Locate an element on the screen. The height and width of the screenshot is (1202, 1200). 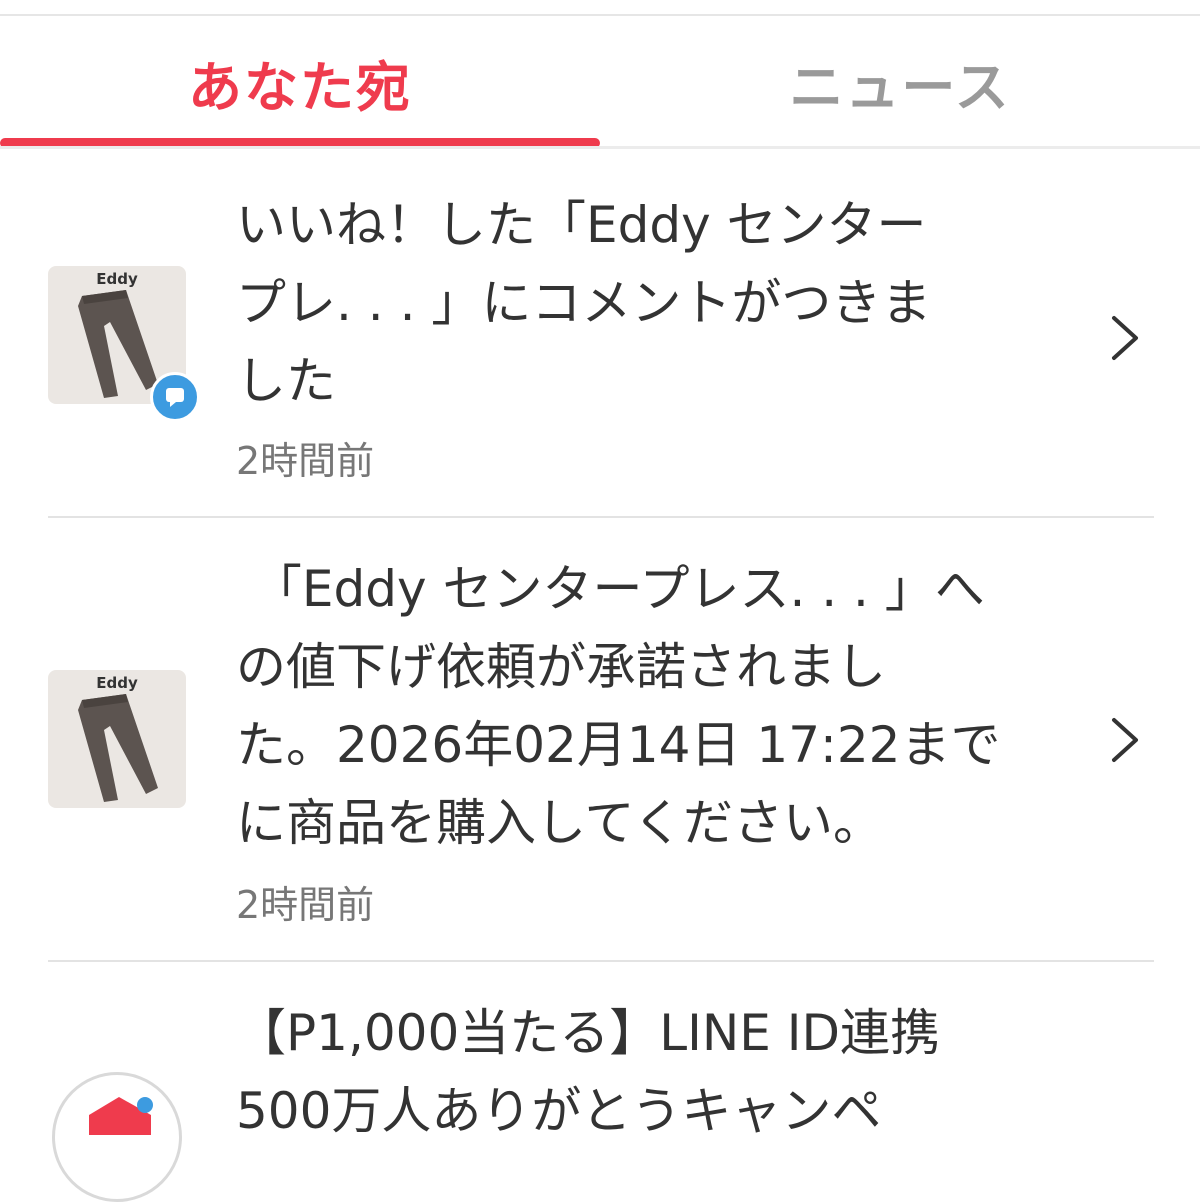
message-line: の値下げ依頼が承諾されまし is located at coordinates (561, 667).